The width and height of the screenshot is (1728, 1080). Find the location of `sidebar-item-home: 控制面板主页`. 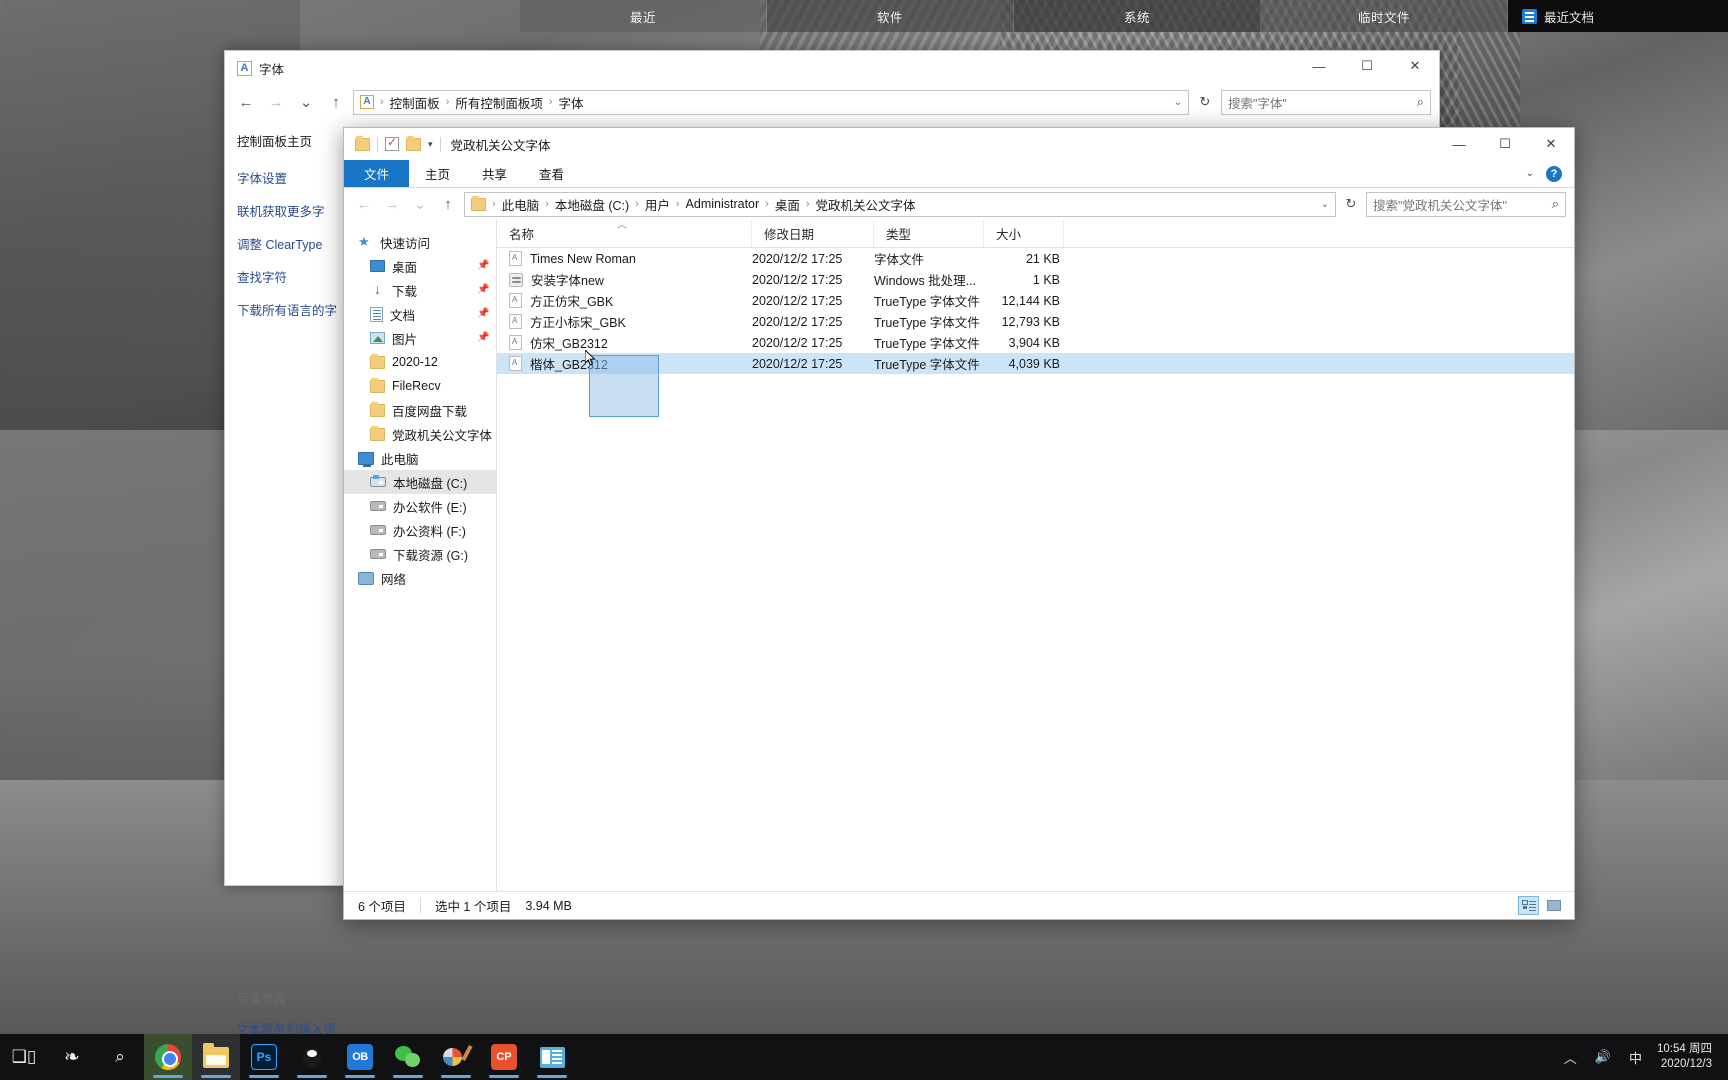

sidebar-item-home: 控制面板主页 is located at coordinates (291, 140).